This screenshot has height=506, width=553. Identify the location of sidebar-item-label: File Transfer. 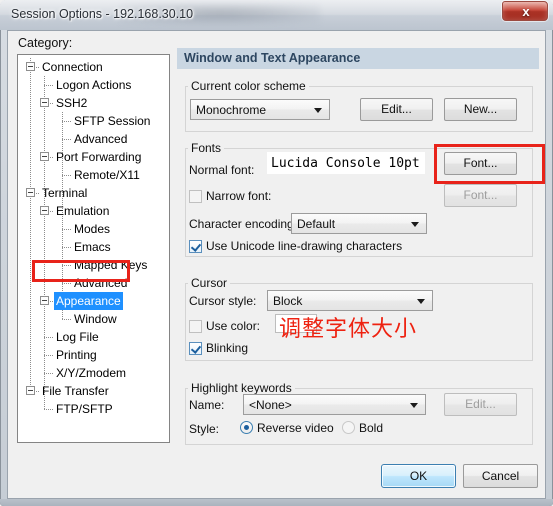
(75, 391).